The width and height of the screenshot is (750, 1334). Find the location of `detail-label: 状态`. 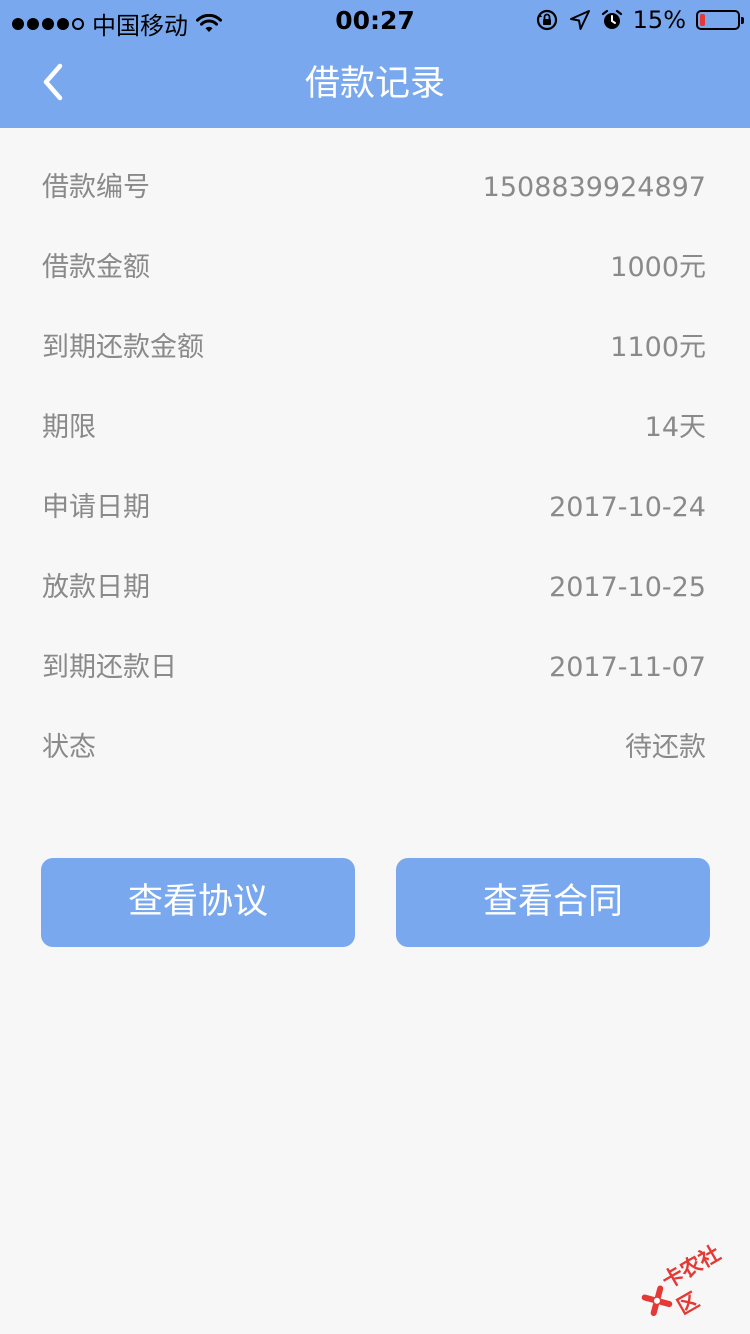

detail-label: 状态 is located at coordinates (69, 747).